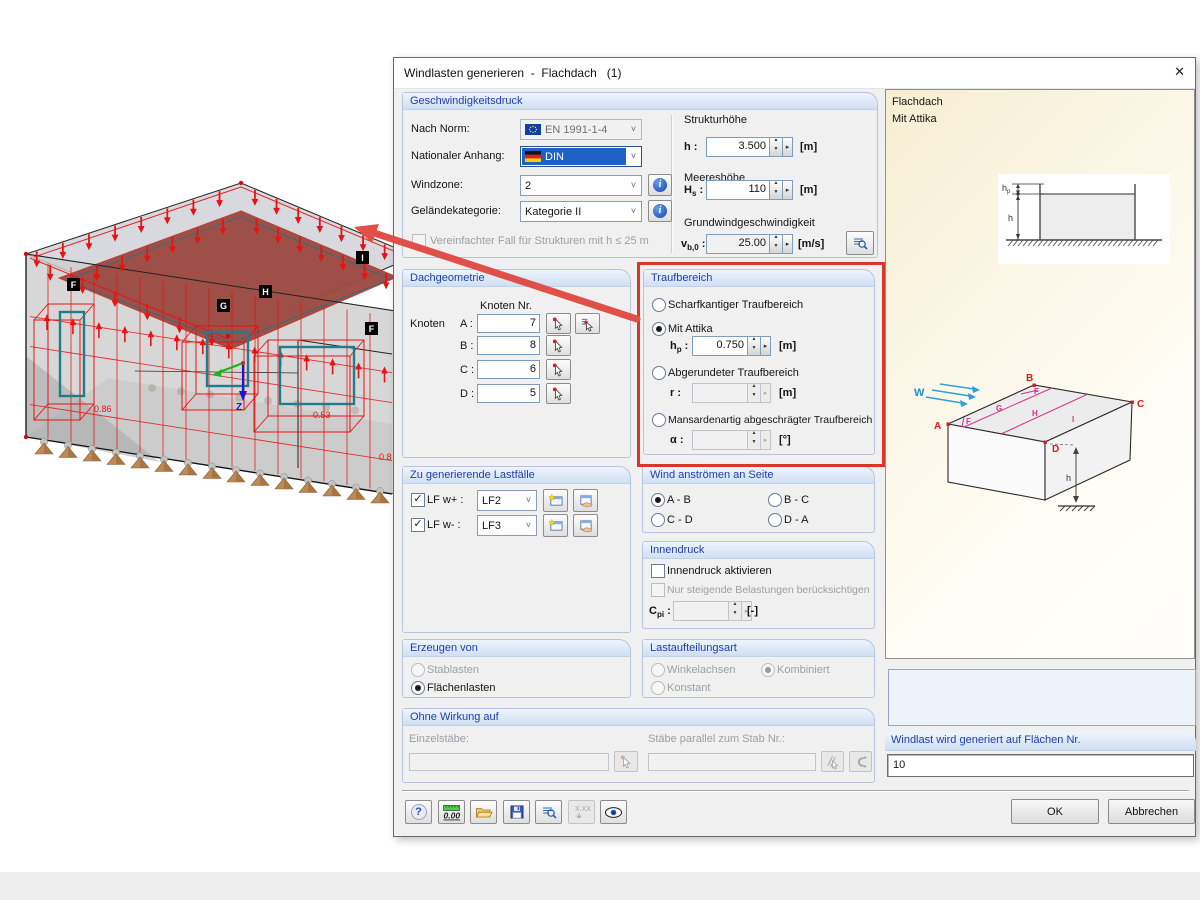  Describe the element at coordinates (581, 156) in the screenshot. I see `anhang-combobox: DIN ˅` at that location.